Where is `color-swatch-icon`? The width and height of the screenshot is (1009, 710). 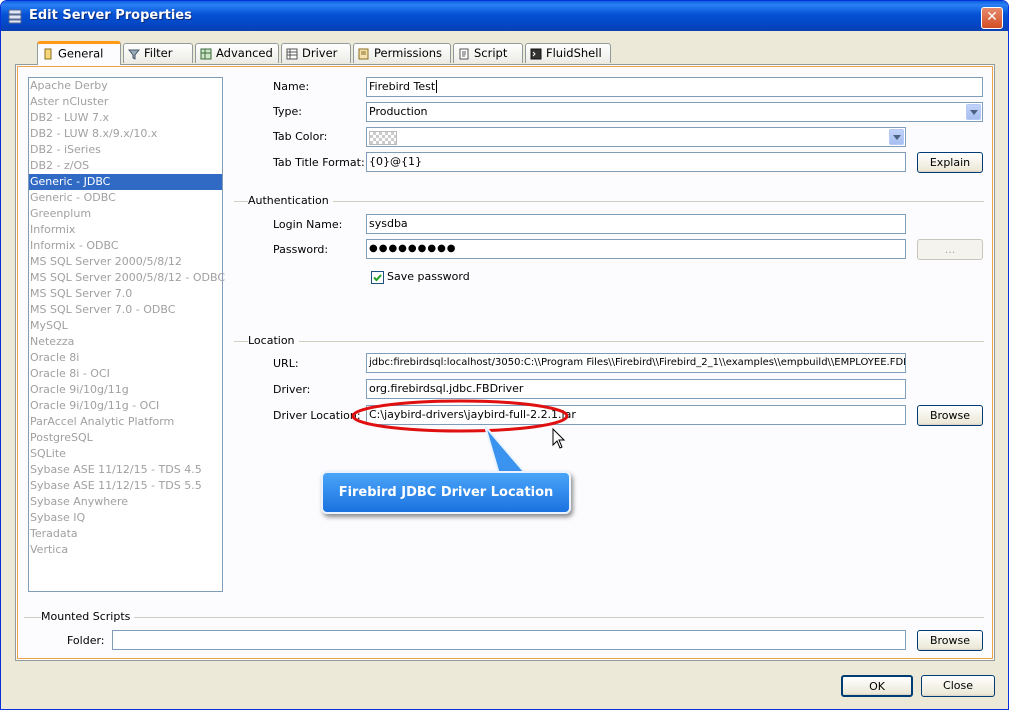
color-swatch-icon is located at coordinates (383, 138).